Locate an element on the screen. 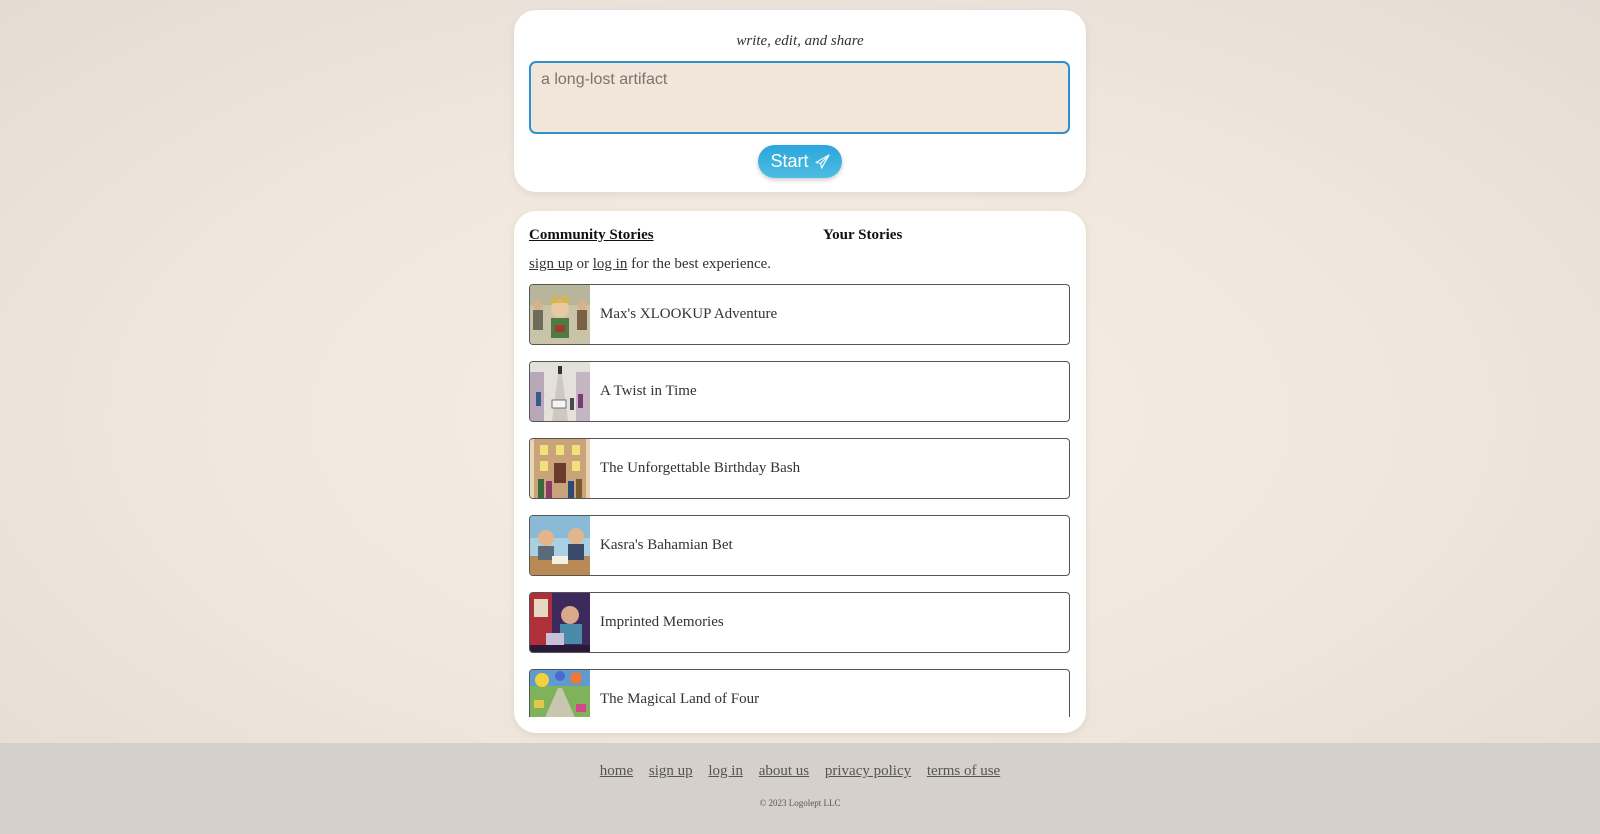  story-prompt-input is located at coordinates (799, 97).